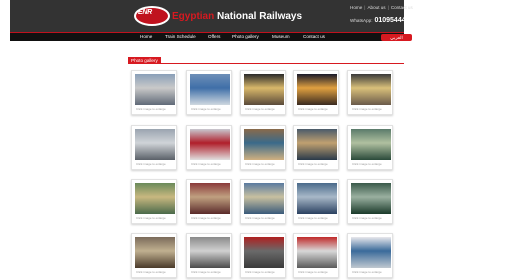  I want to click on nav-item-contact: Contact us, so click(314, 36).